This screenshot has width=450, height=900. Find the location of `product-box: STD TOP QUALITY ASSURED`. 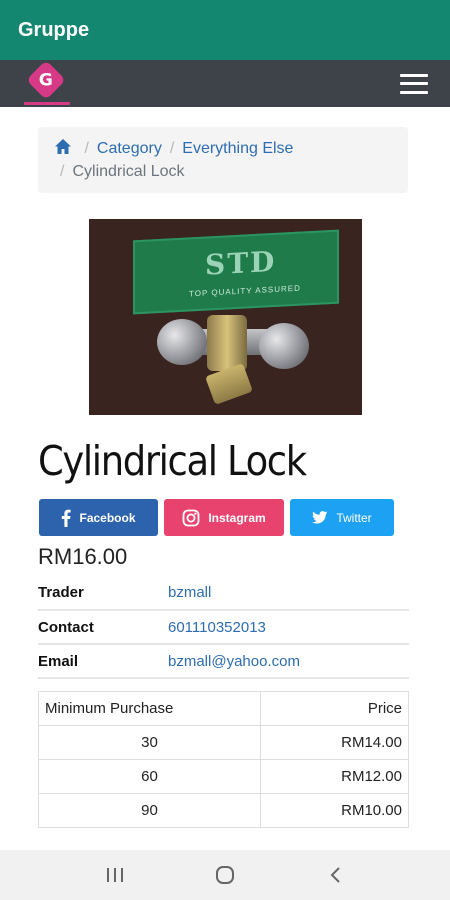

product-box: STD TOP QUALITY ASSURED is located at coordinates (235, 272).